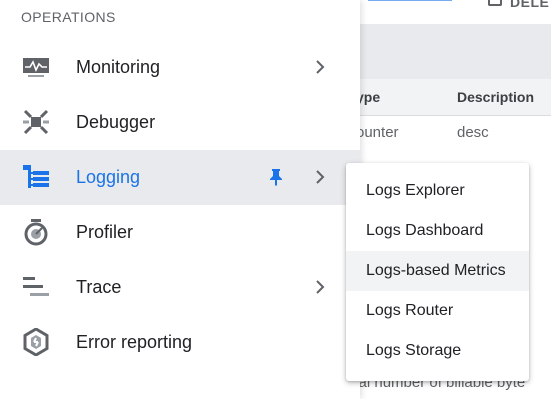 The image size is (551, 399). What do you see at coordinates (36, 232) in the screenshot?
I see `profiler-icon` at bounding box center [36, 232].